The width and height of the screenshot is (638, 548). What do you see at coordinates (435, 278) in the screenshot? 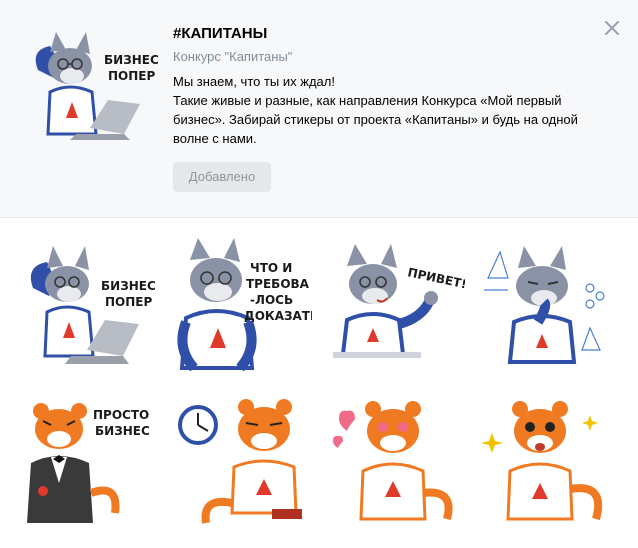
I see `svg-text: ПРИВЕТ!` at bounding box center [435, 278].